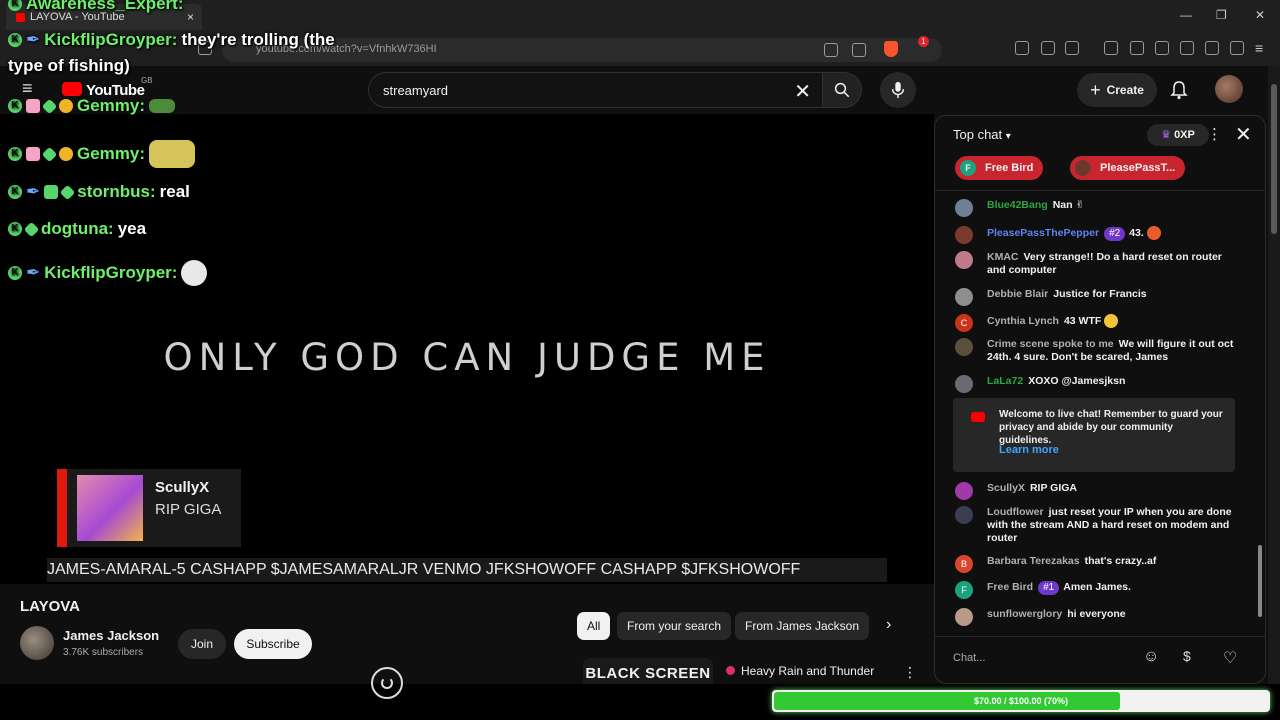 The height and width of the screenshot is (720, 1280). What do you see at coordinates (648, 671) in the screenshot?
I see `recommended-thumbnail: BLACK SCREEN` at bounding box center [648, 671].